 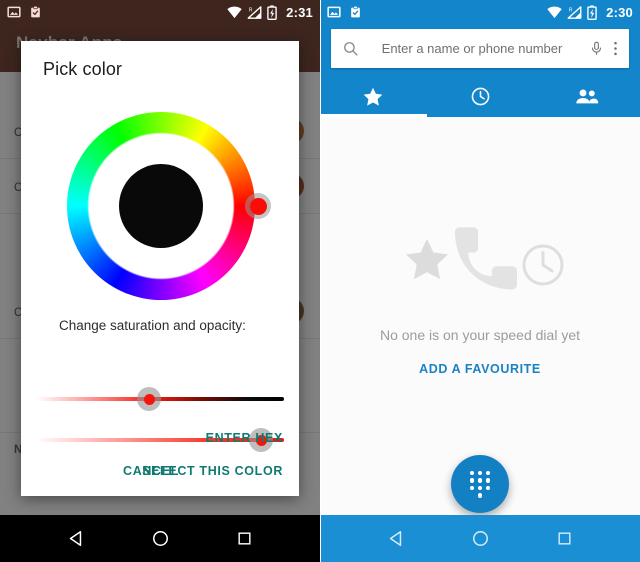 I want to click on screenshot-divider, so click(x=320, y=281).